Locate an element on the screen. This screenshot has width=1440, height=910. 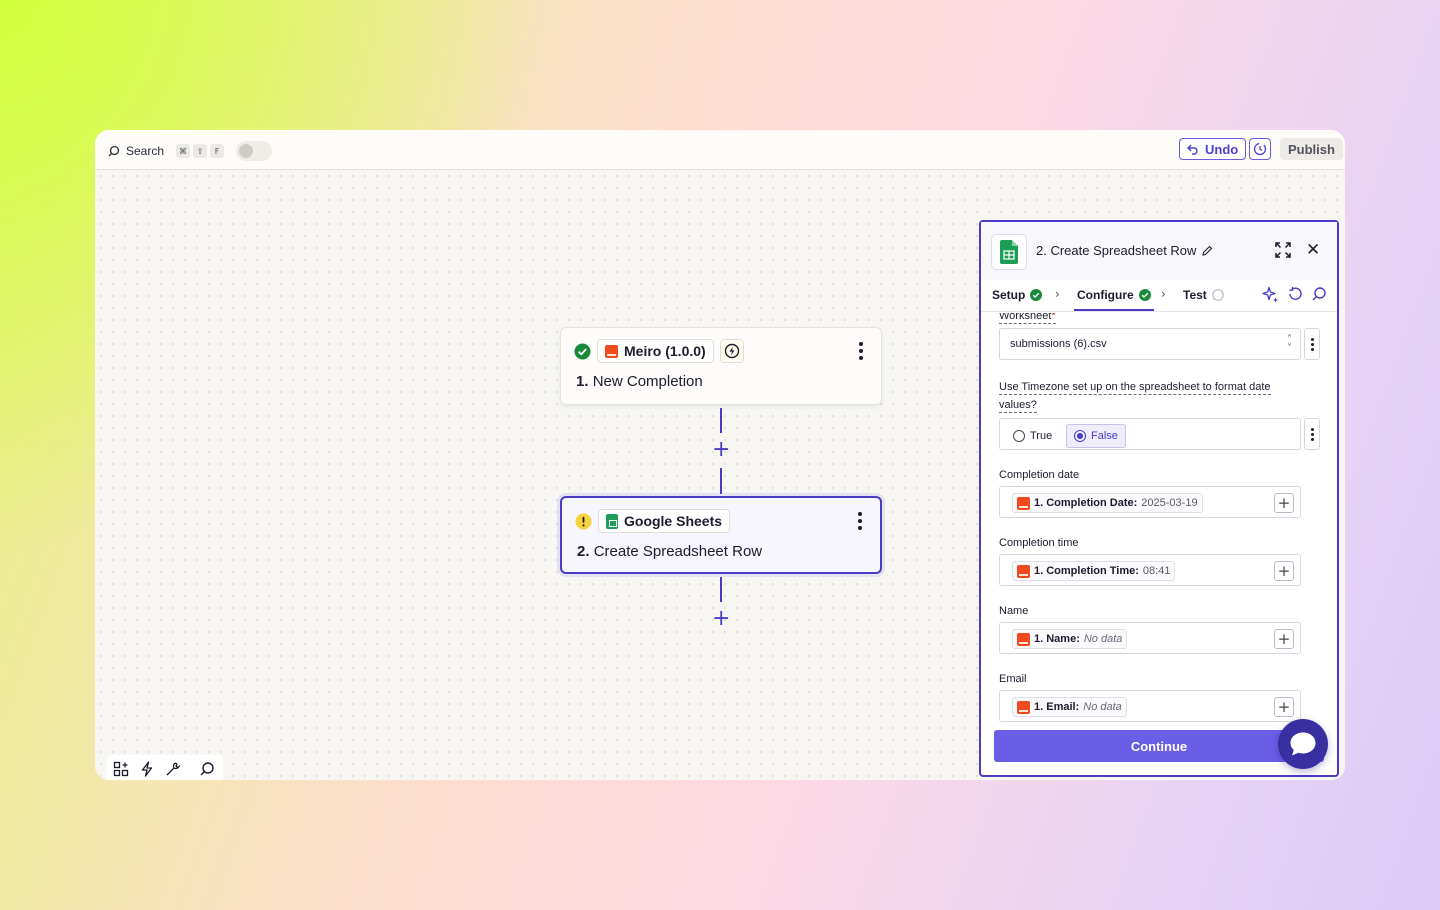
apps-grid-icon is located at coordinates (121, 769).